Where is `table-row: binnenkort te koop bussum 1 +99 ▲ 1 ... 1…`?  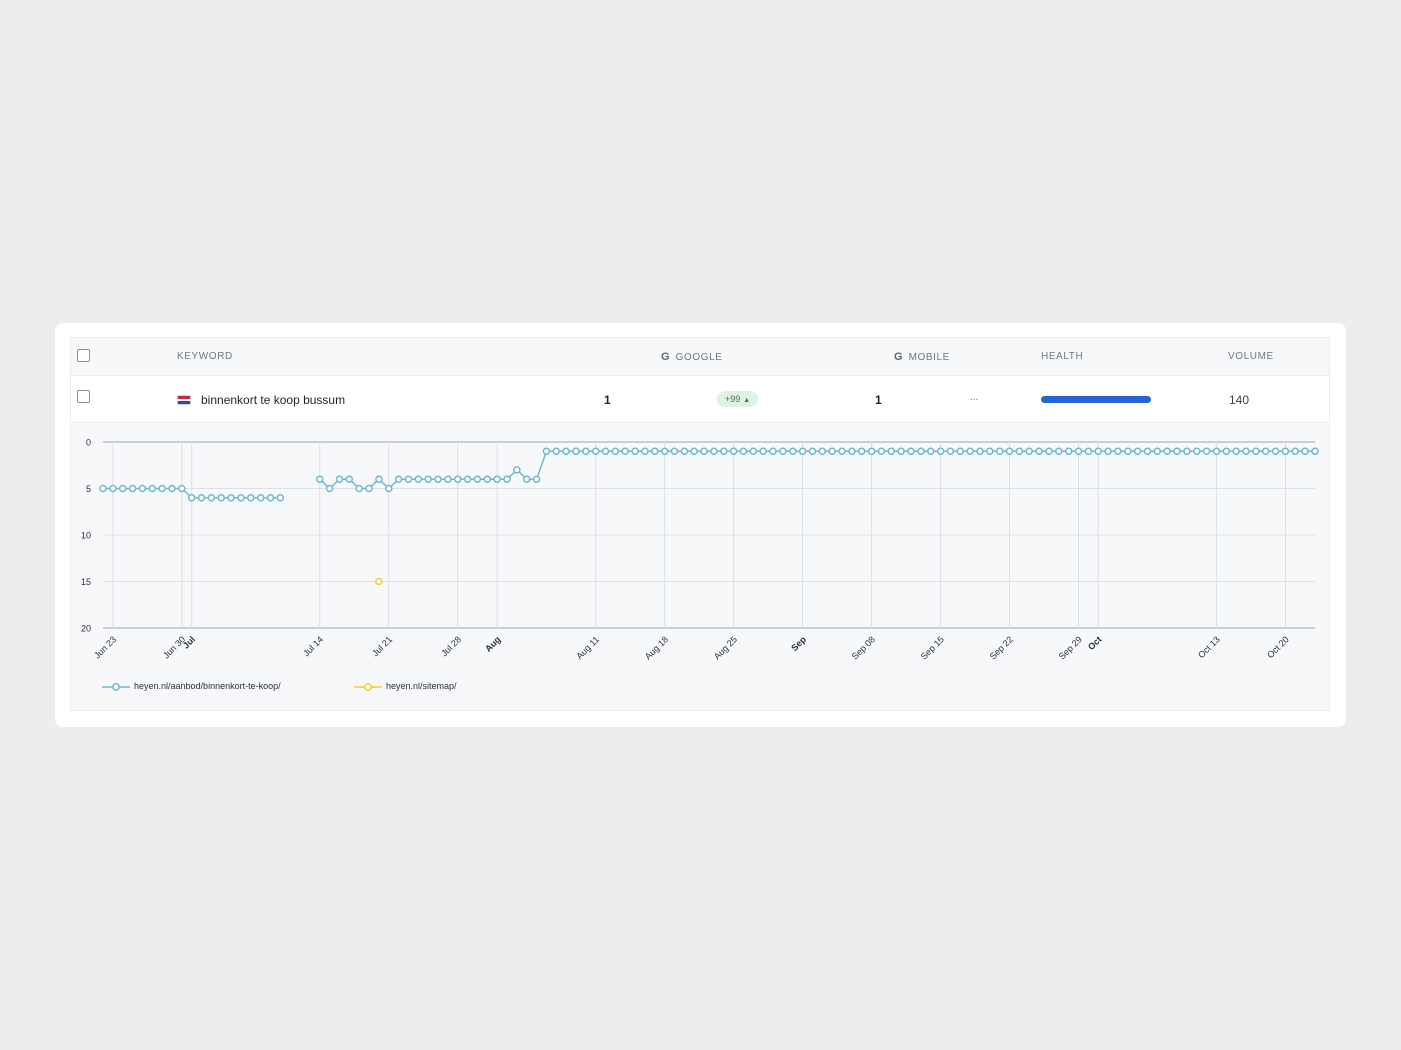
table-row: binnenkort te koop bussum 1 +99 ▲ 1 ... 1… is located at coordinates (700, 399).